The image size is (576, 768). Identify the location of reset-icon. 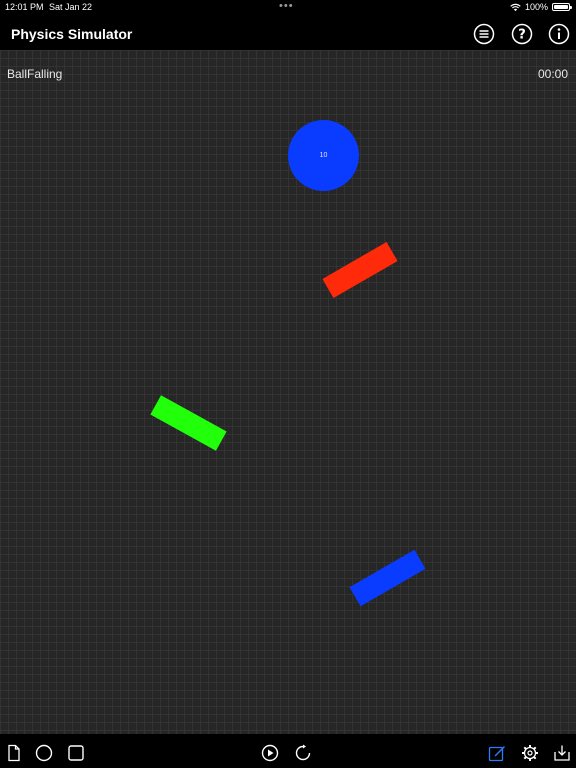
(303, 753).